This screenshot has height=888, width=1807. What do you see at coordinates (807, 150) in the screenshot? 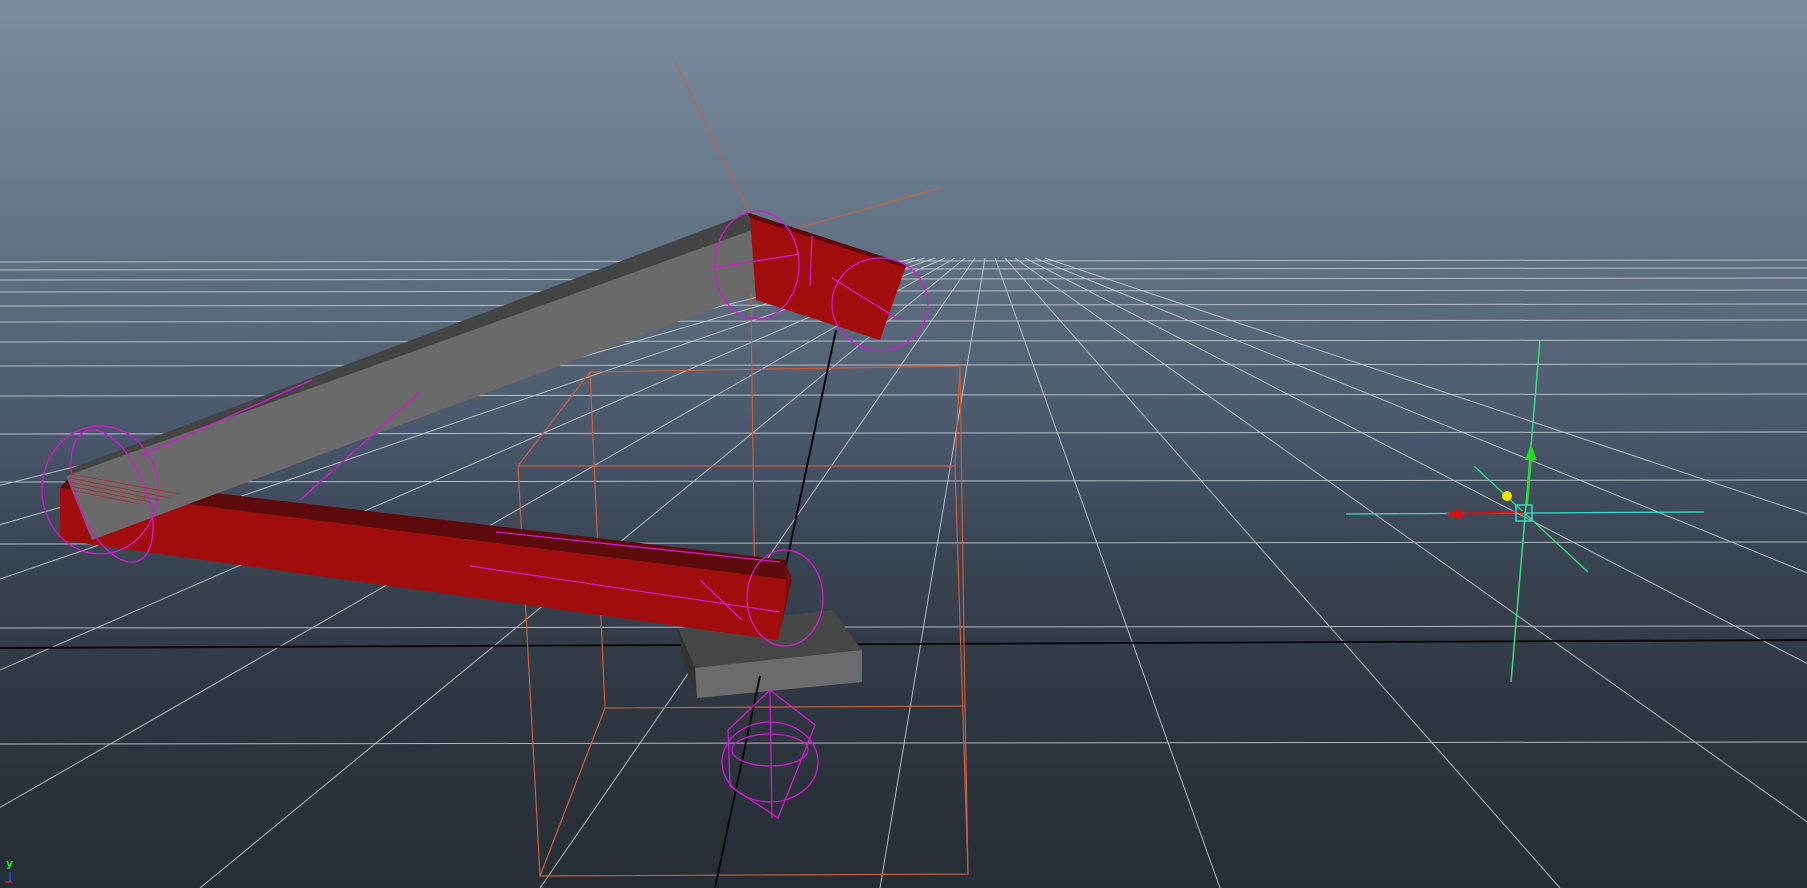
I see `joint-axis-lines` at bounding box center [807, 150].